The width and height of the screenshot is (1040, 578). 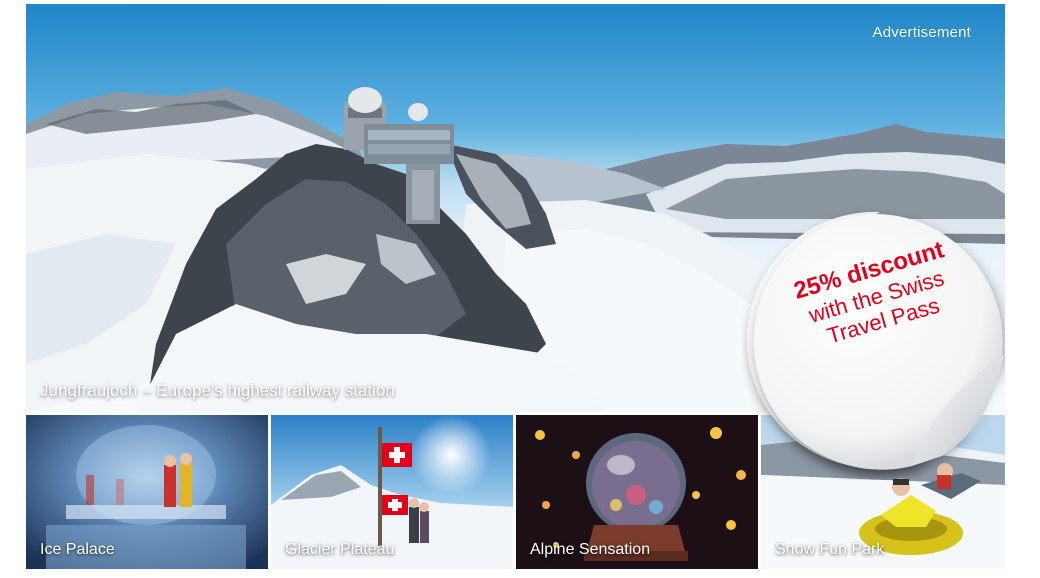 I want to click on advertisement-label: Advertisement, so click(x=921, y=32).